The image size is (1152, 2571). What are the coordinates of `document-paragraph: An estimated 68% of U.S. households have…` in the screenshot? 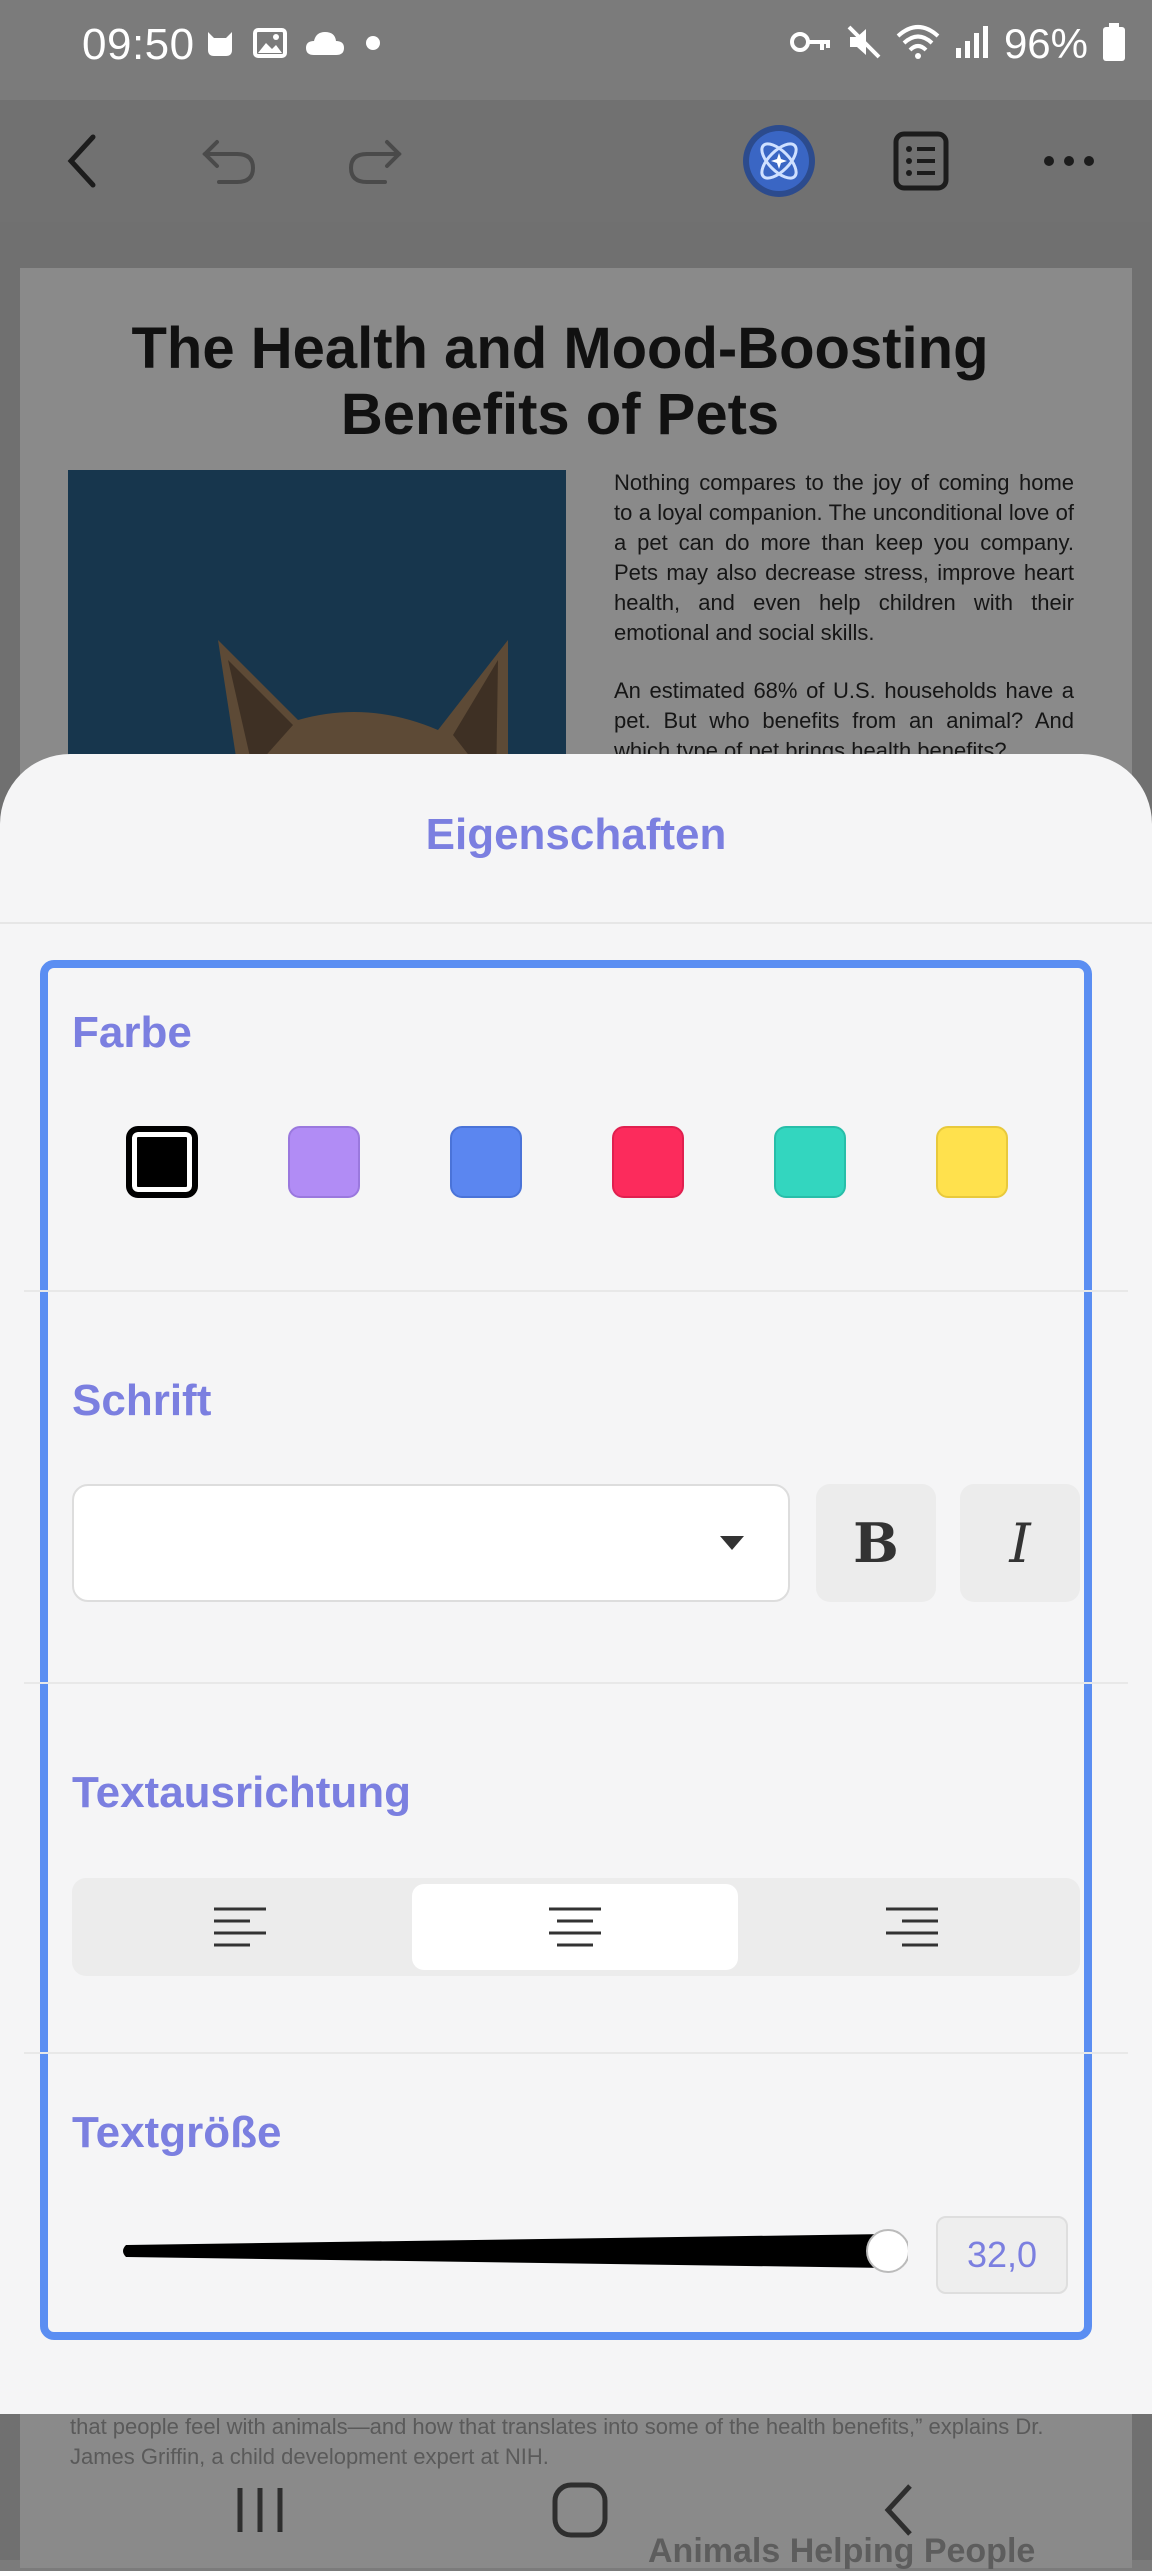 It's located at (844, 721).